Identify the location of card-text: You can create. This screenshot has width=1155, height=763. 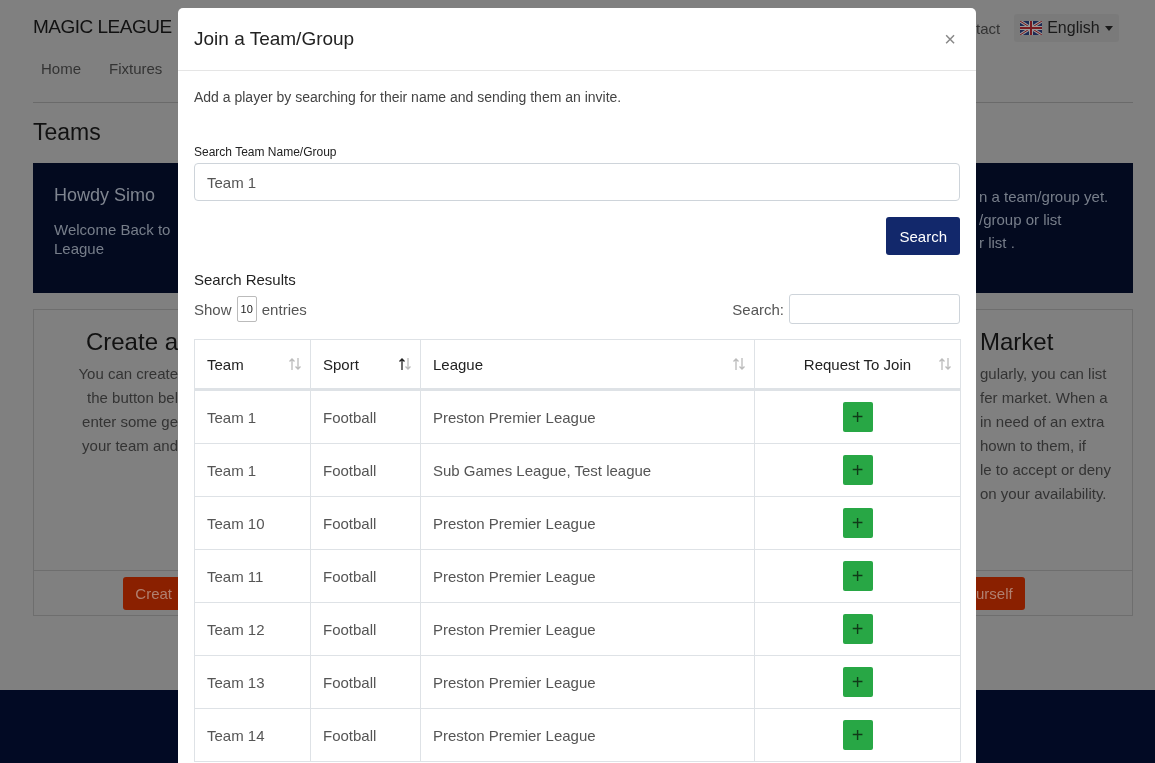
(128, 374).